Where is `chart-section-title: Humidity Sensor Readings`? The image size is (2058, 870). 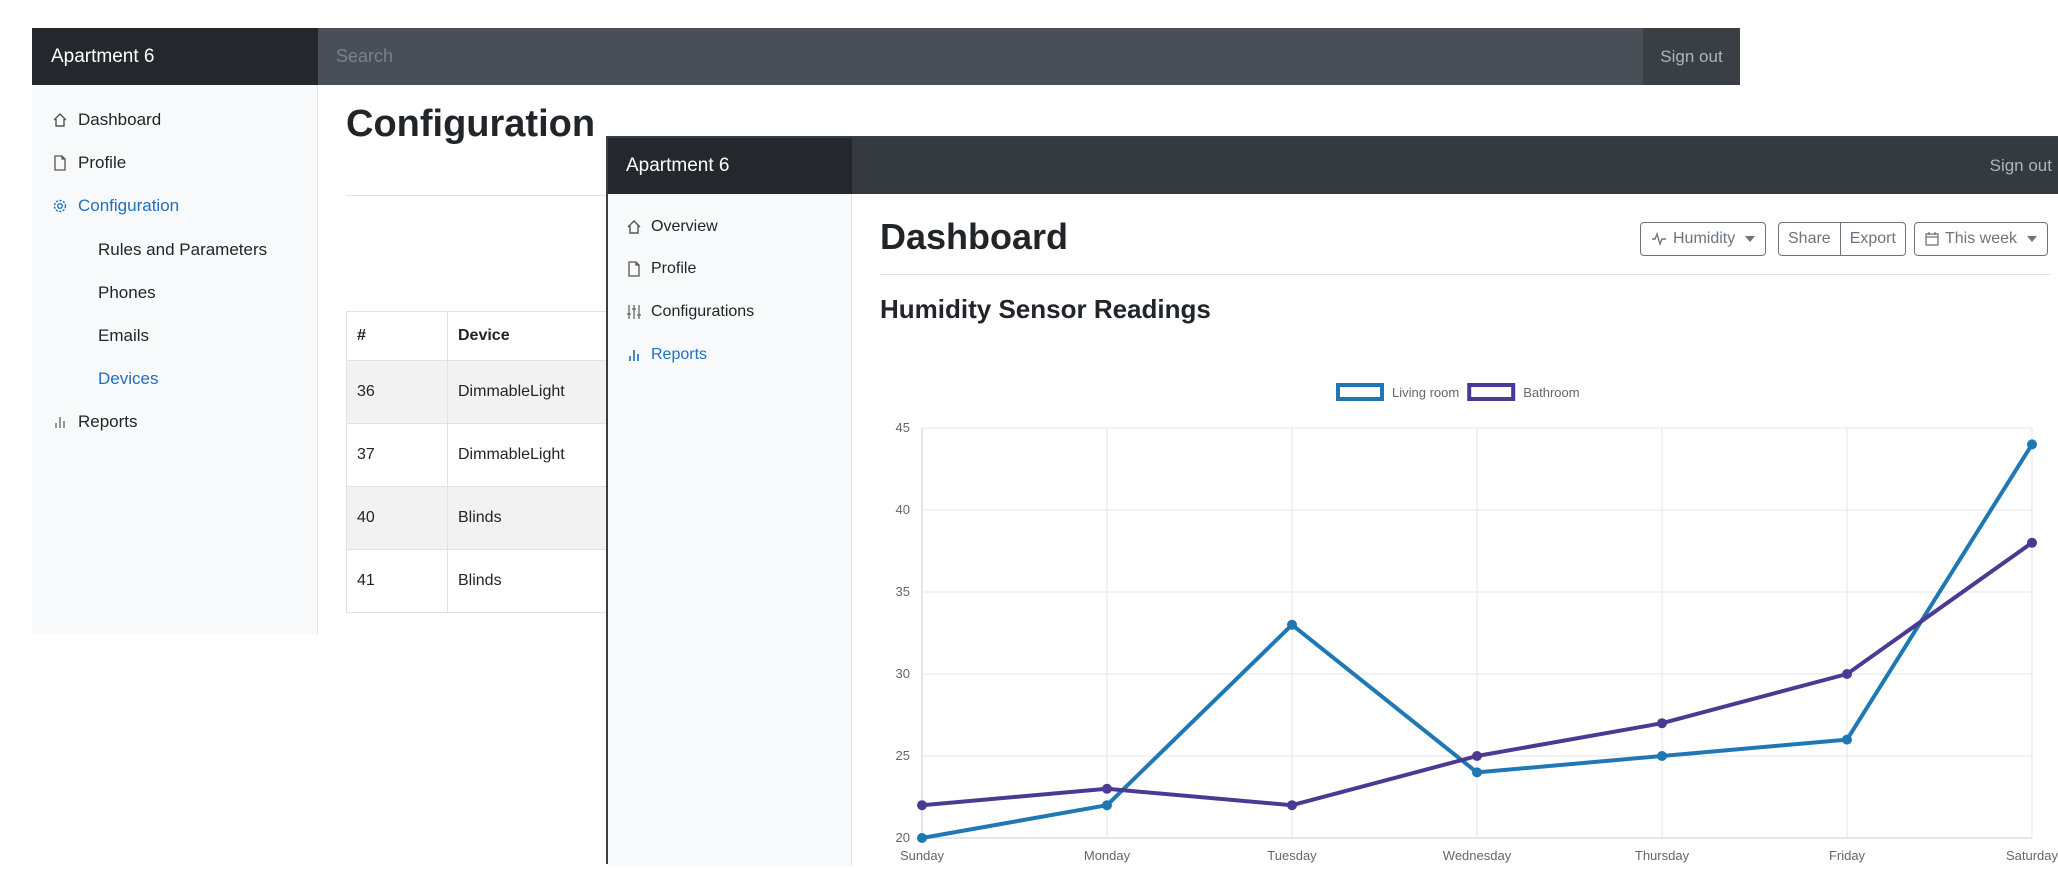 chart-section-title: Humidity Sensor Readings is located at coordinates (1045, 309).